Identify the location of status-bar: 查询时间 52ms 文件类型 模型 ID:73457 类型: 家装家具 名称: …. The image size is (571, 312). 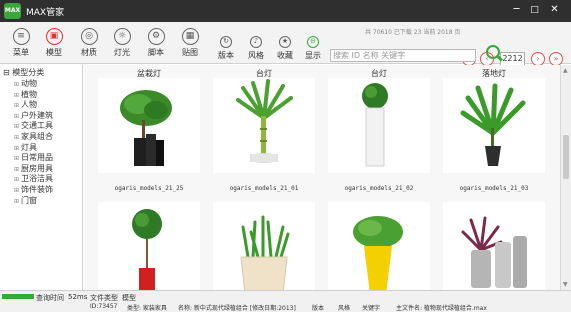
(285, 301).